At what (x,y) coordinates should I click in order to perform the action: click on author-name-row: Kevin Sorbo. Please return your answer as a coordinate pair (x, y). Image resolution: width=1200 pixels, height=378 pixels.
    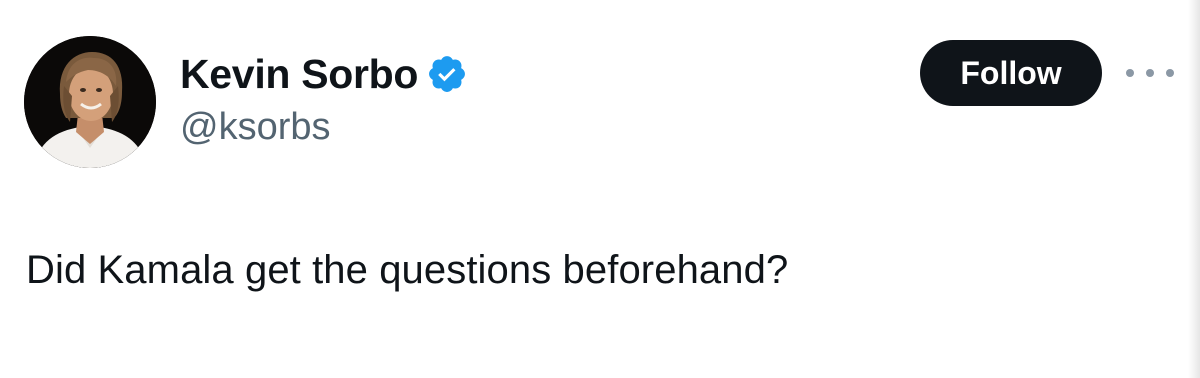
    Looking at the image, I should click on (324, 74).